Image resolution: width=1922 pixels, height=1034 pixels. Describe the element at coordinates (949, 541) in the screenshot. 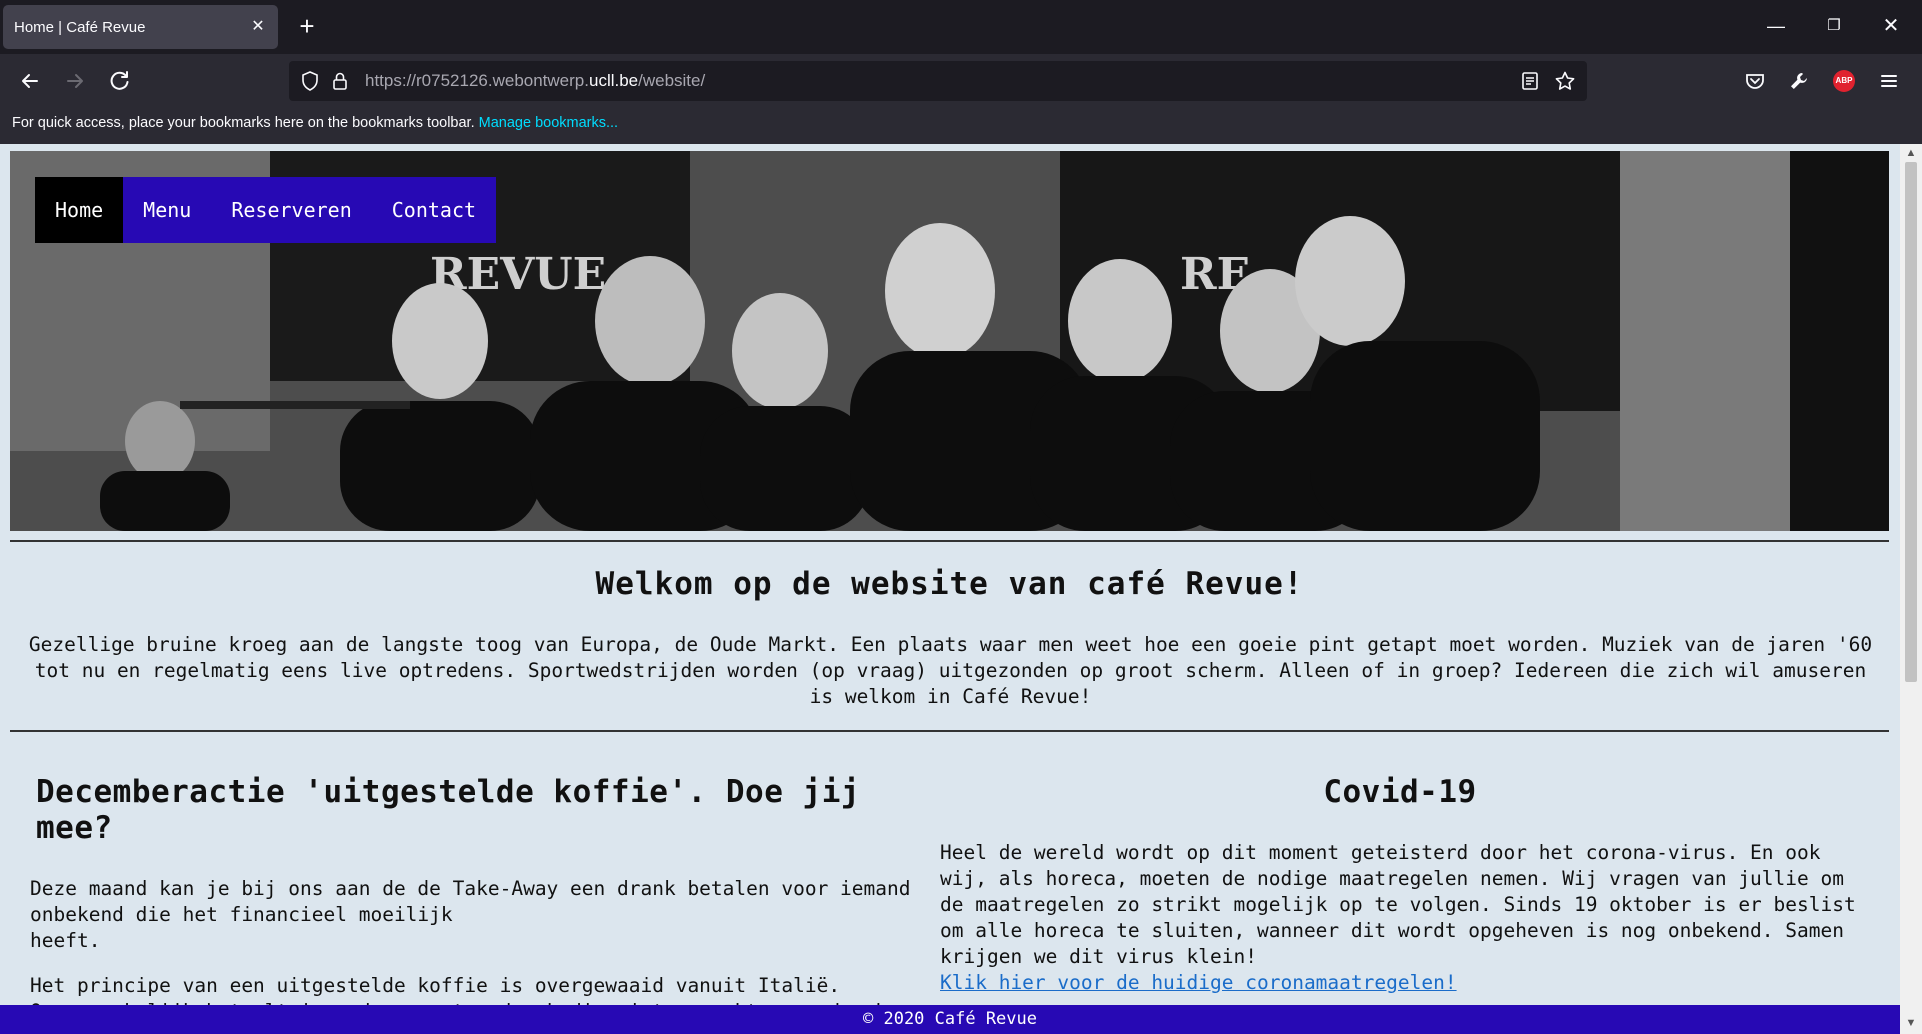

I see `divider-top` at that location.